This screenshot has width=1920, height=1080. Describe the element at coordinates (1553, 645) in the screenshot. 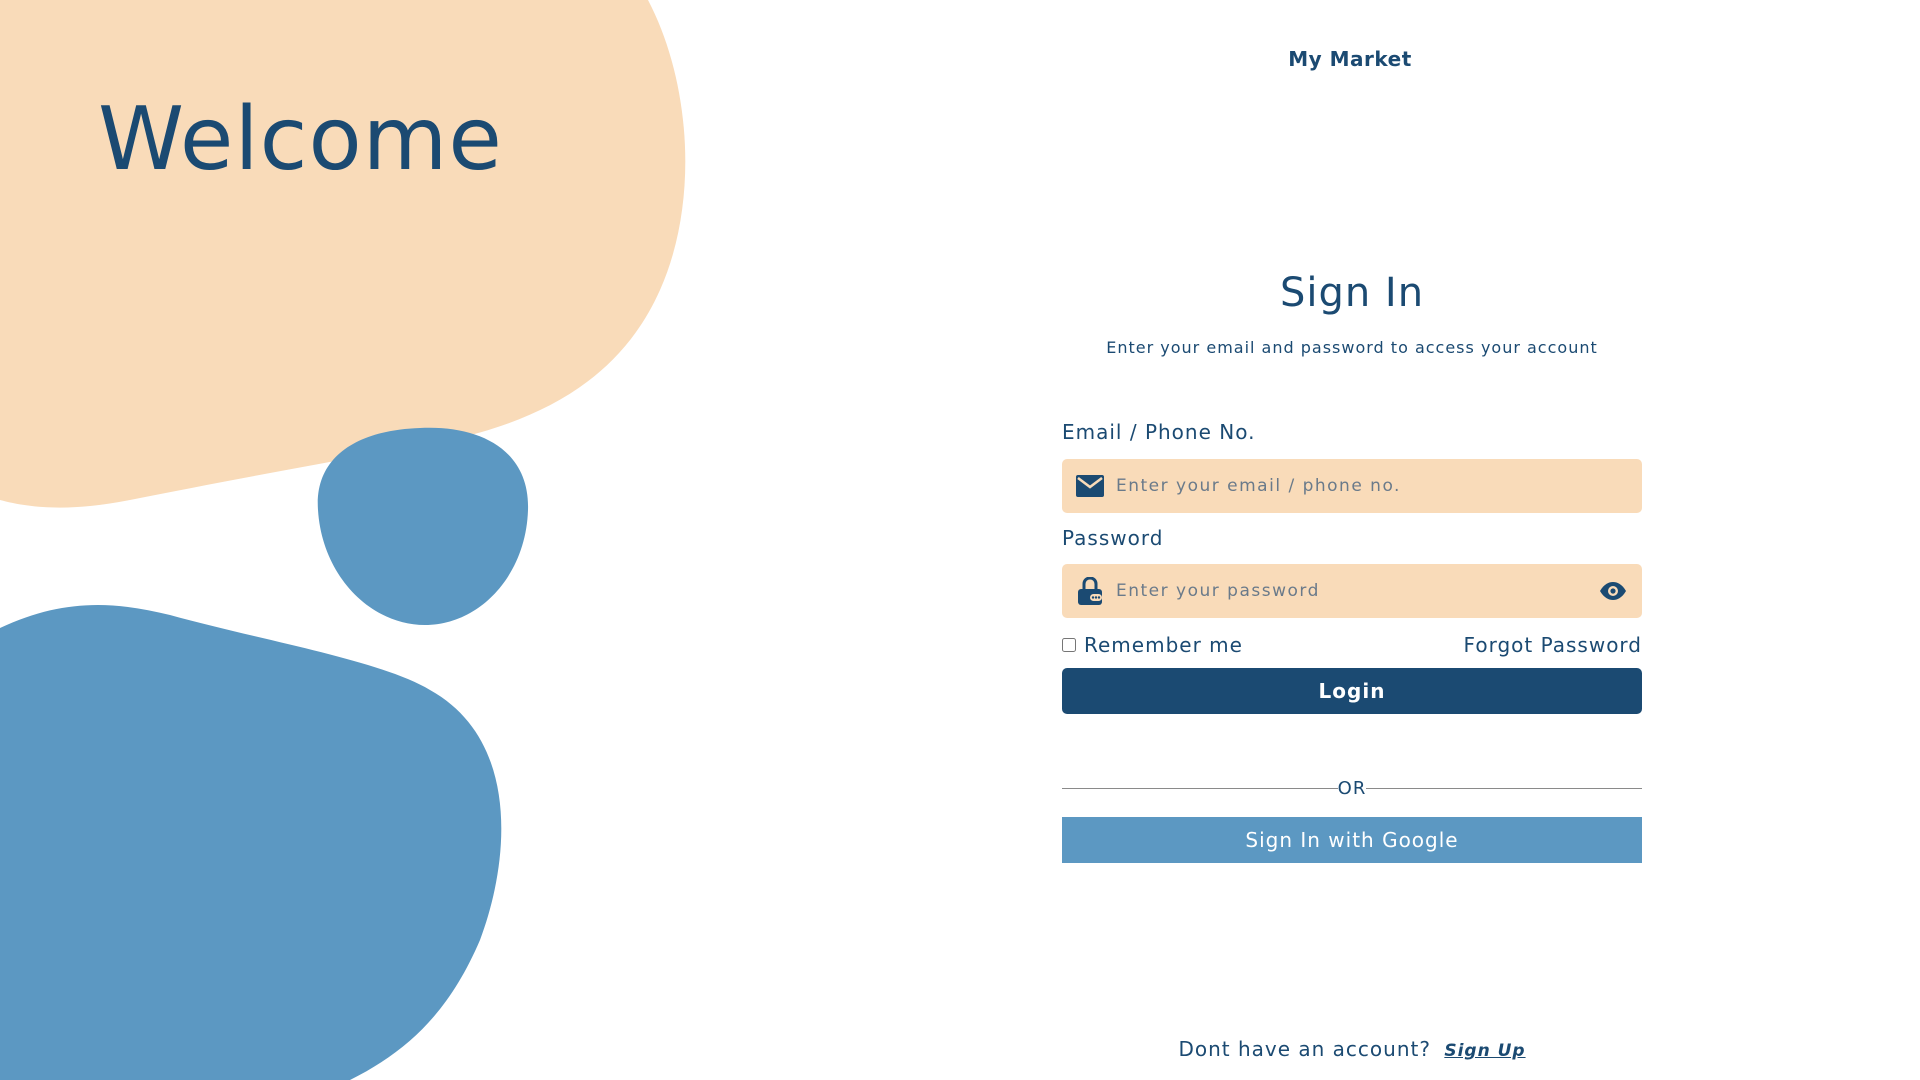

I see `forgot-password-link: Forgot Password` at that location.